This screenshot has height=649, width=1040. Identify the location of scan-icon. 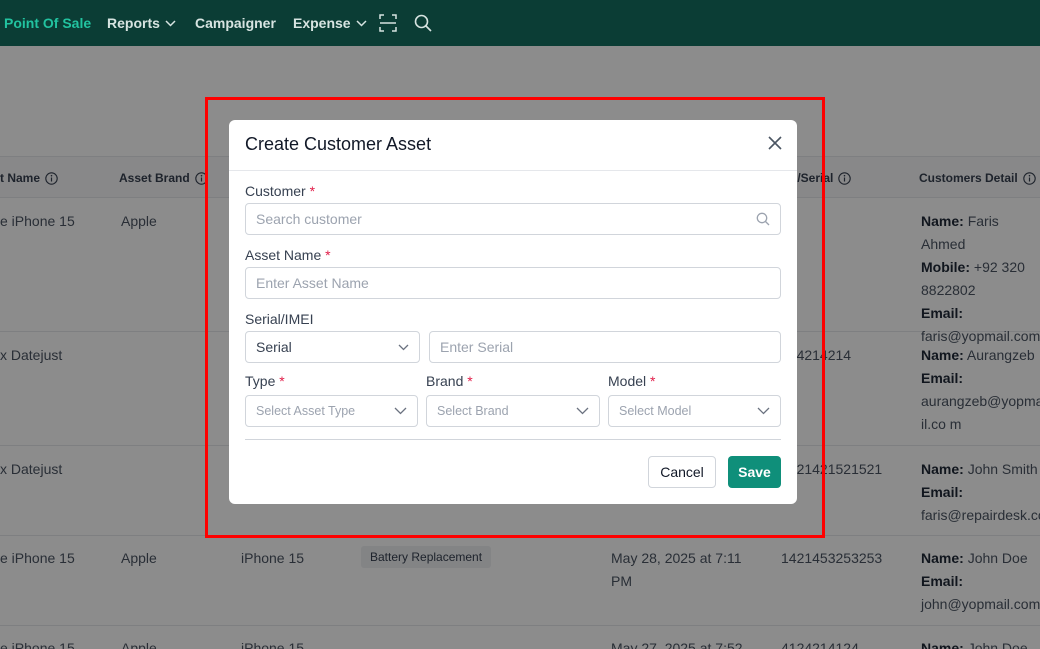
(388, 23).